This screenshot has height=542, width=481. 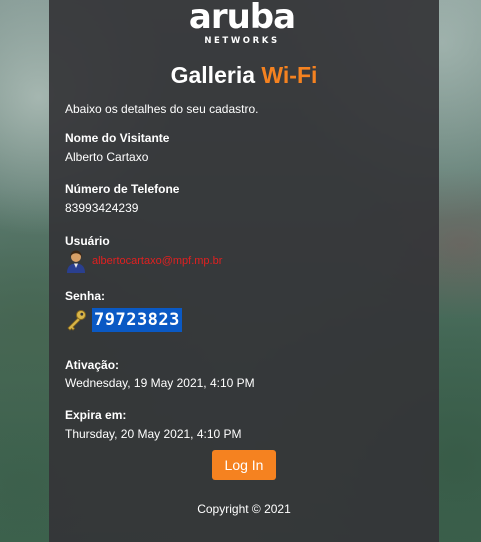 I want to click on copyright-text: Copyright © 2021, so click(x=244, y=509).